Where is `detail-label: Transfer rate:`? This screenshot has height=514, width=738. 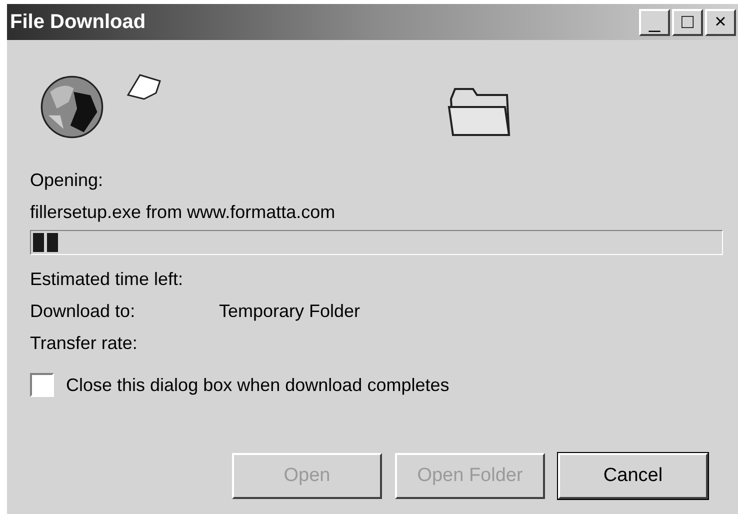
detail-label: Transfer rate: is located at coordinates (84, 343).